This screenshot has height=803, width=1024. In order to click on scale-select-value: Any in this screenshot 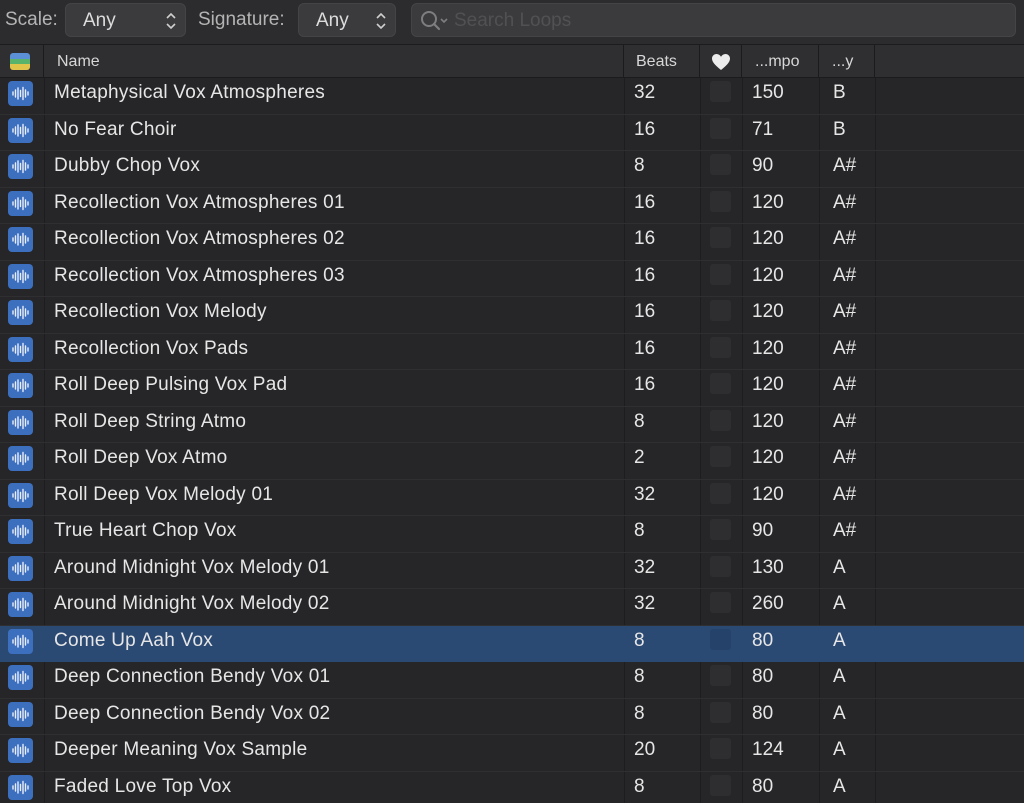, I will do `click(99, 20)`.